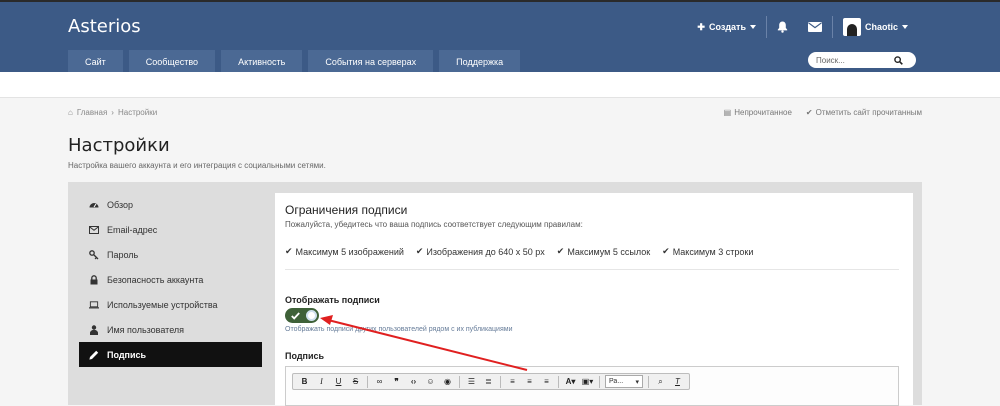  I want to click on clear-format-icon: T, so click(677, 381).